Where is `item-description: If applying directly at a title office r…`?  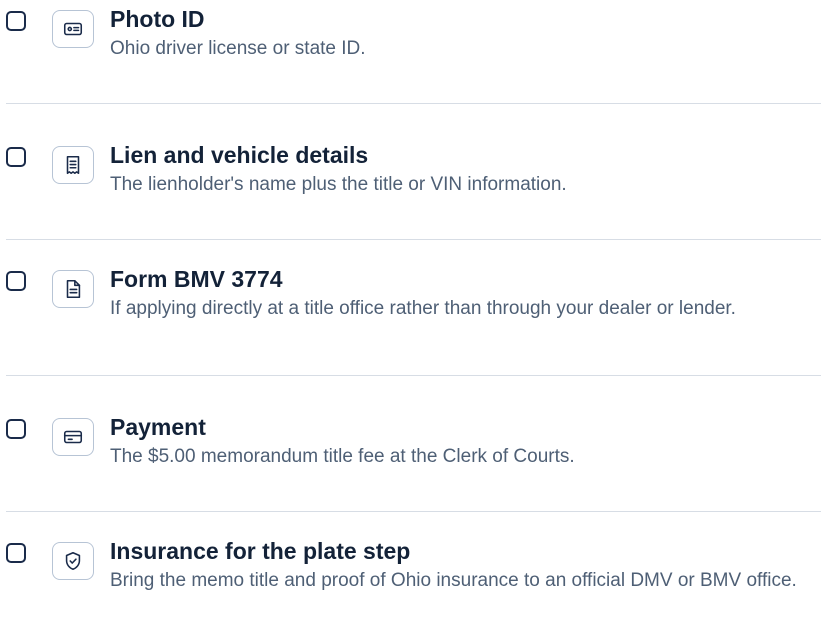
item-description: If applying directly at a title office r… is located at coordinates (423, 308).